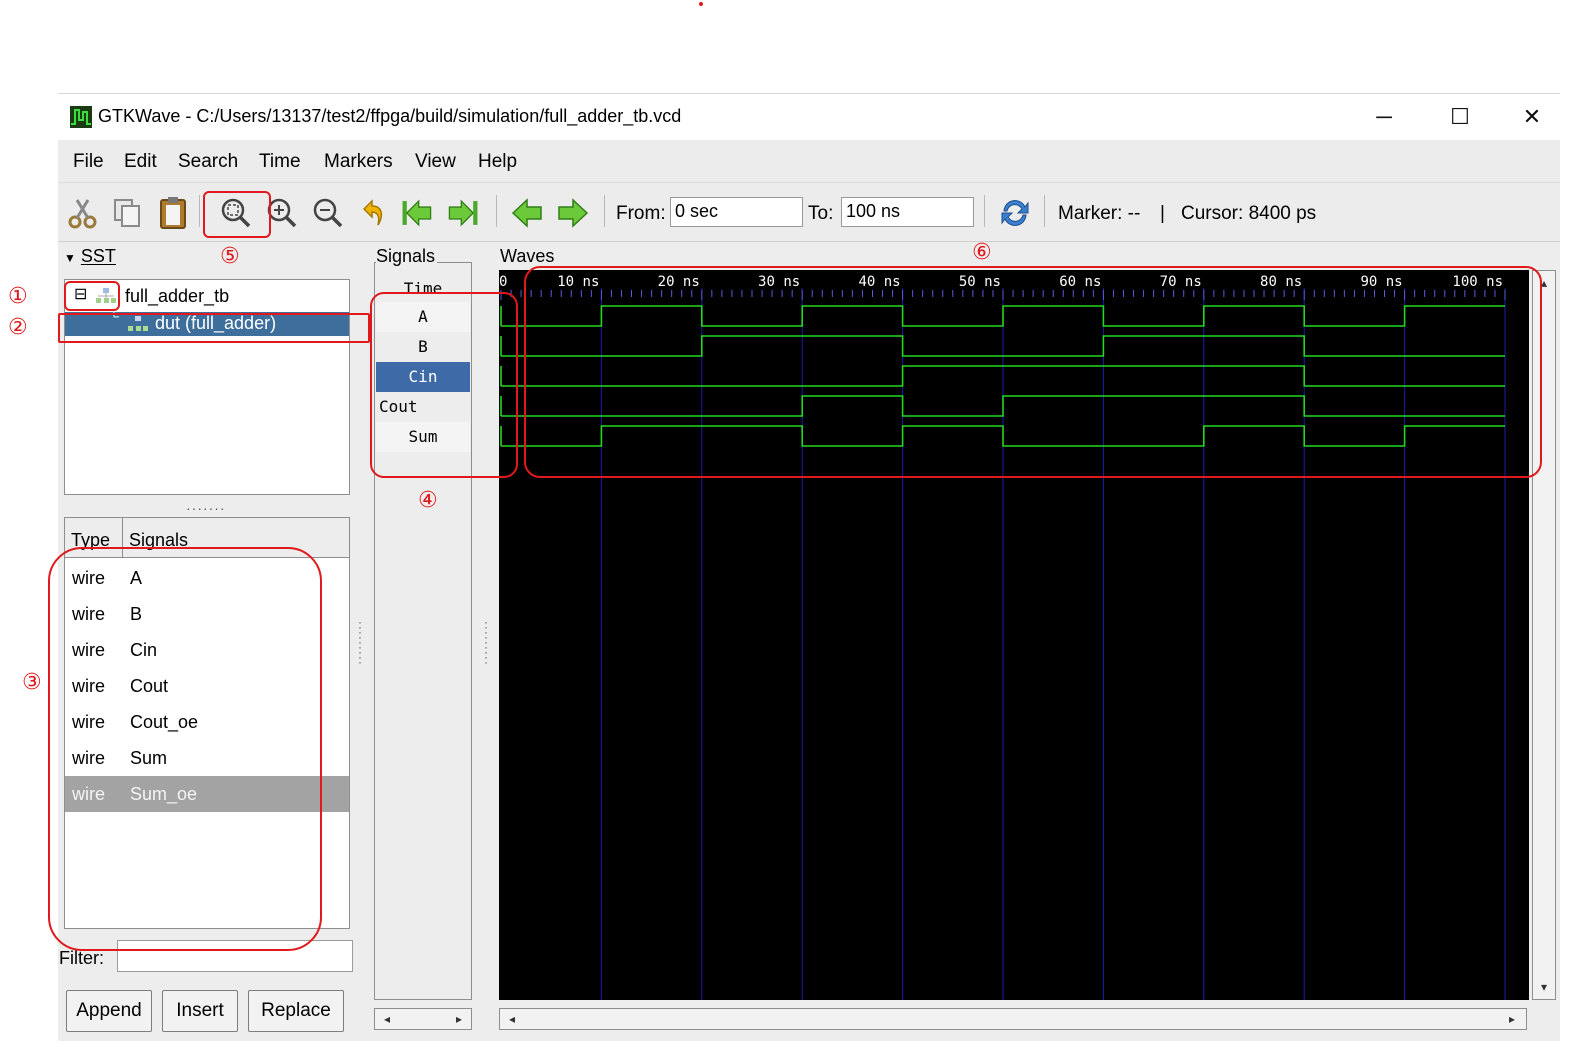 Image resolution: width=1572 pixels, height=1049 pixels. What do you see at coordinates (208, 162) in the screenshot?
I see `menu-search: Search` at bounding box center [208, 162].